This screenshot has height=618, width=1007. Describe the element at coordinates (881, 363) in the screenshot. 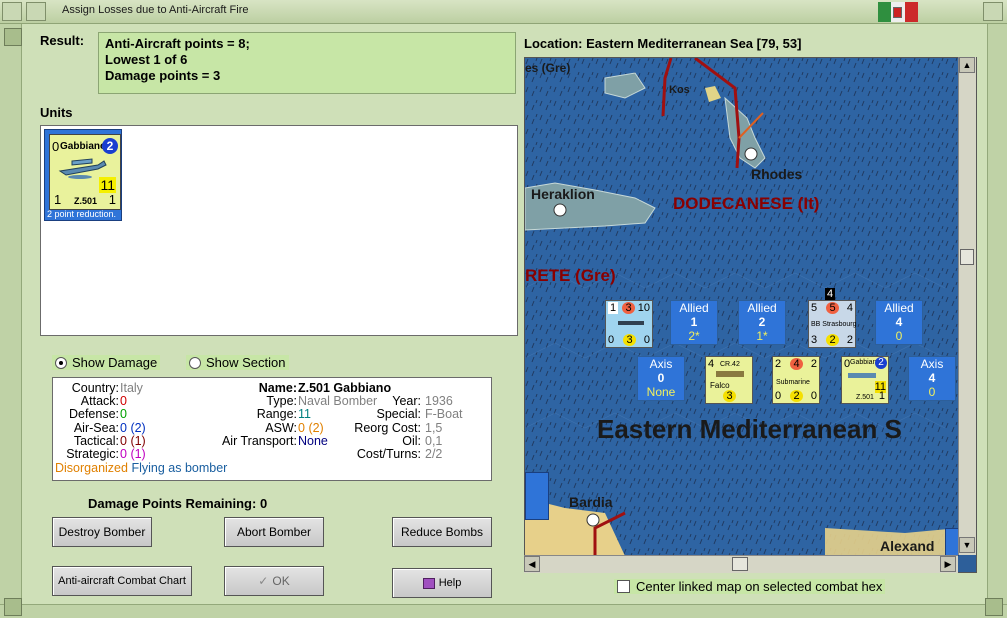

I see `gab-circle: 2` at that location.